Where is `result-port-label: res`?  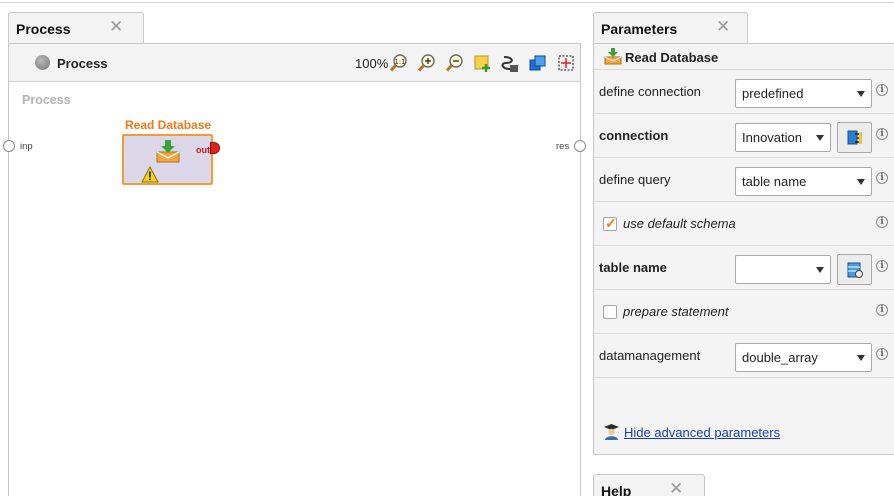 result-port-label: res is located at coordinates (563, 146).